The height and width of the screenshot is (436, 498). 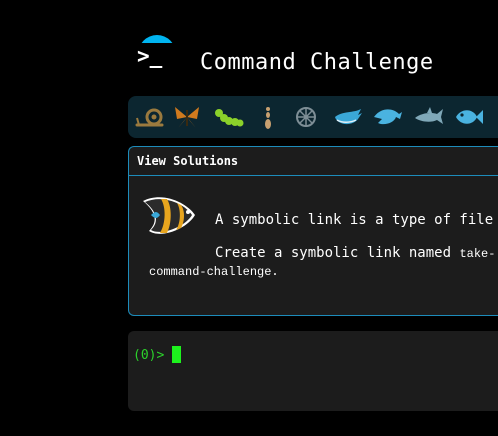 I want to click on butterfly-icon, so click(x=187, y=117).